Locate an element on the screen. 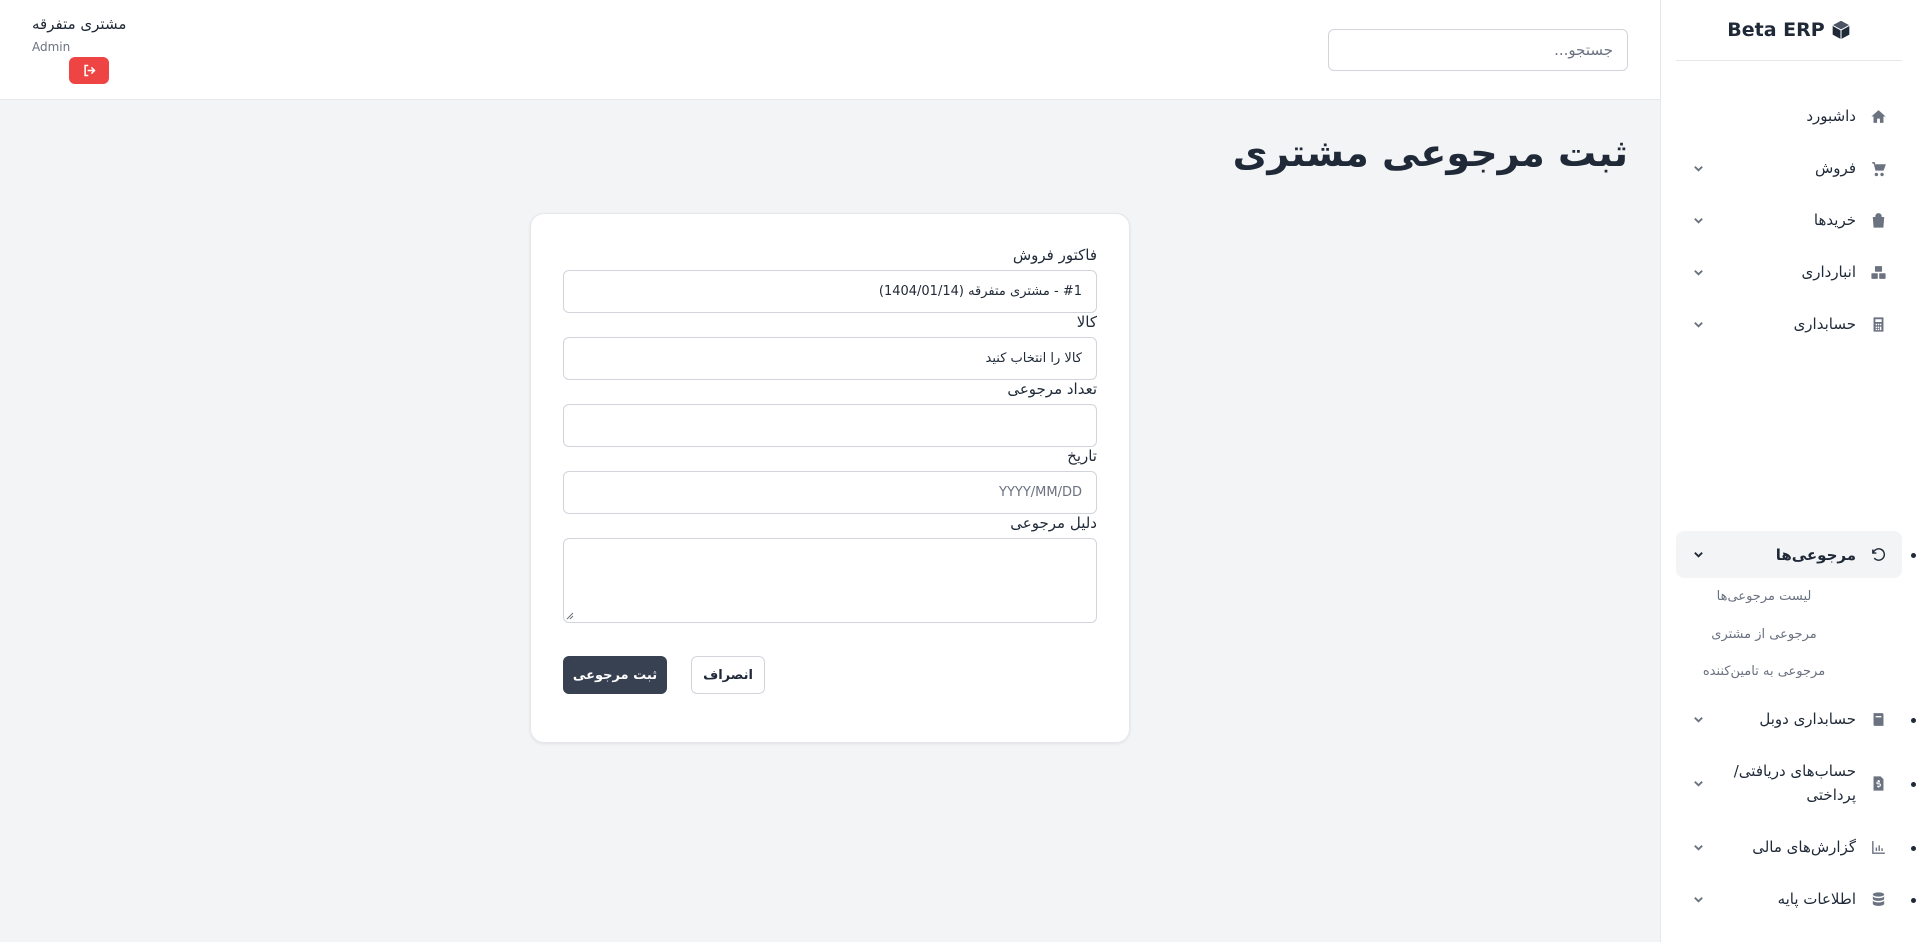 The width and height of the screenshot is (1919, 942). cancel-button: انصراف is located at coordinates (728, 675).